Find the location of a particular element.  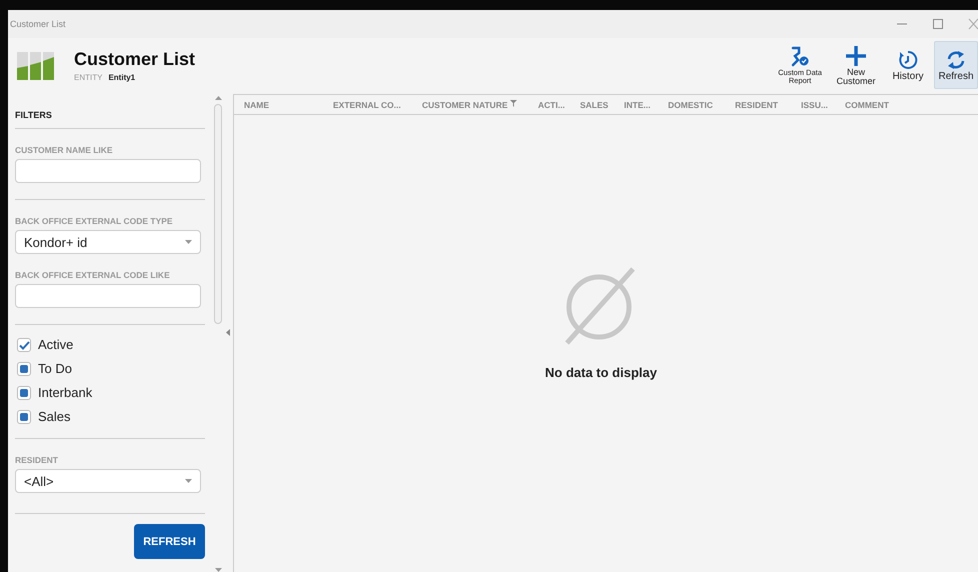

toolbar-button: History is located at coordinates (908, 65).